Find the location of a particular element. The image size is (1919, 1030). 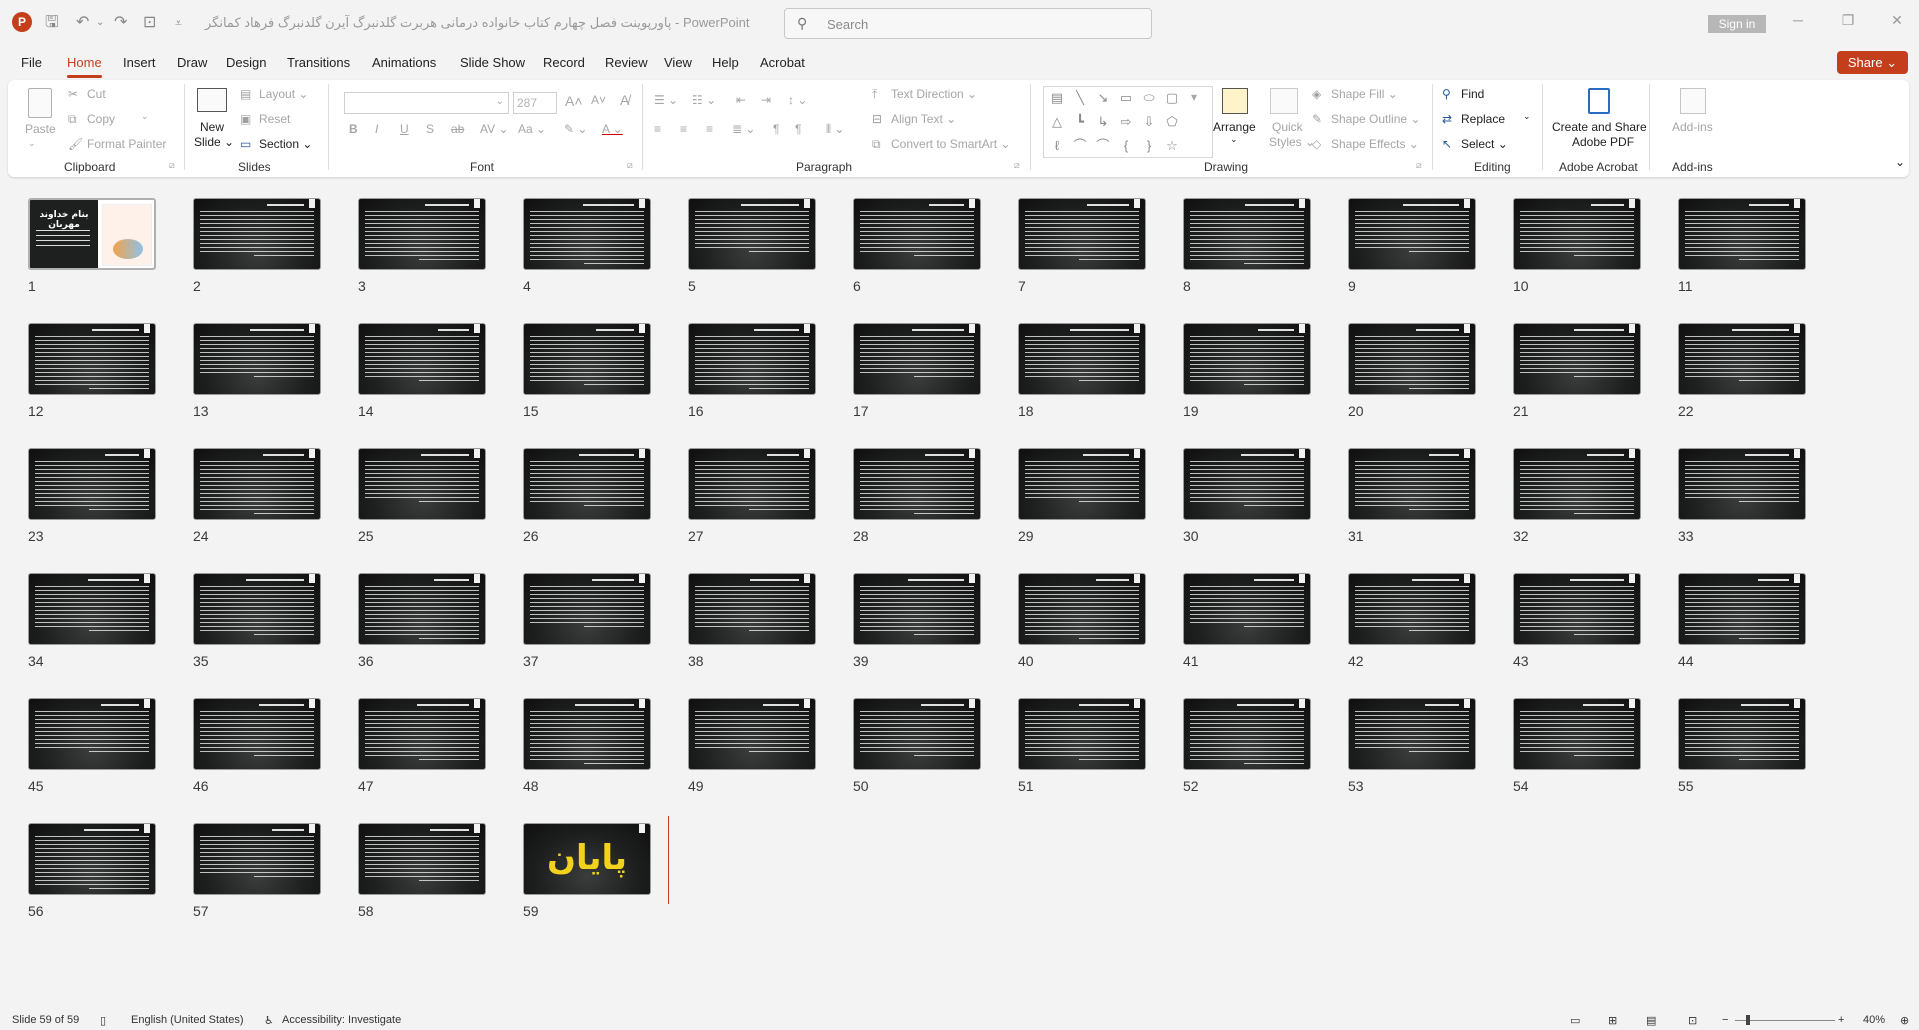

sign-in-button: Sign in is located at coordinates (1737, 24).